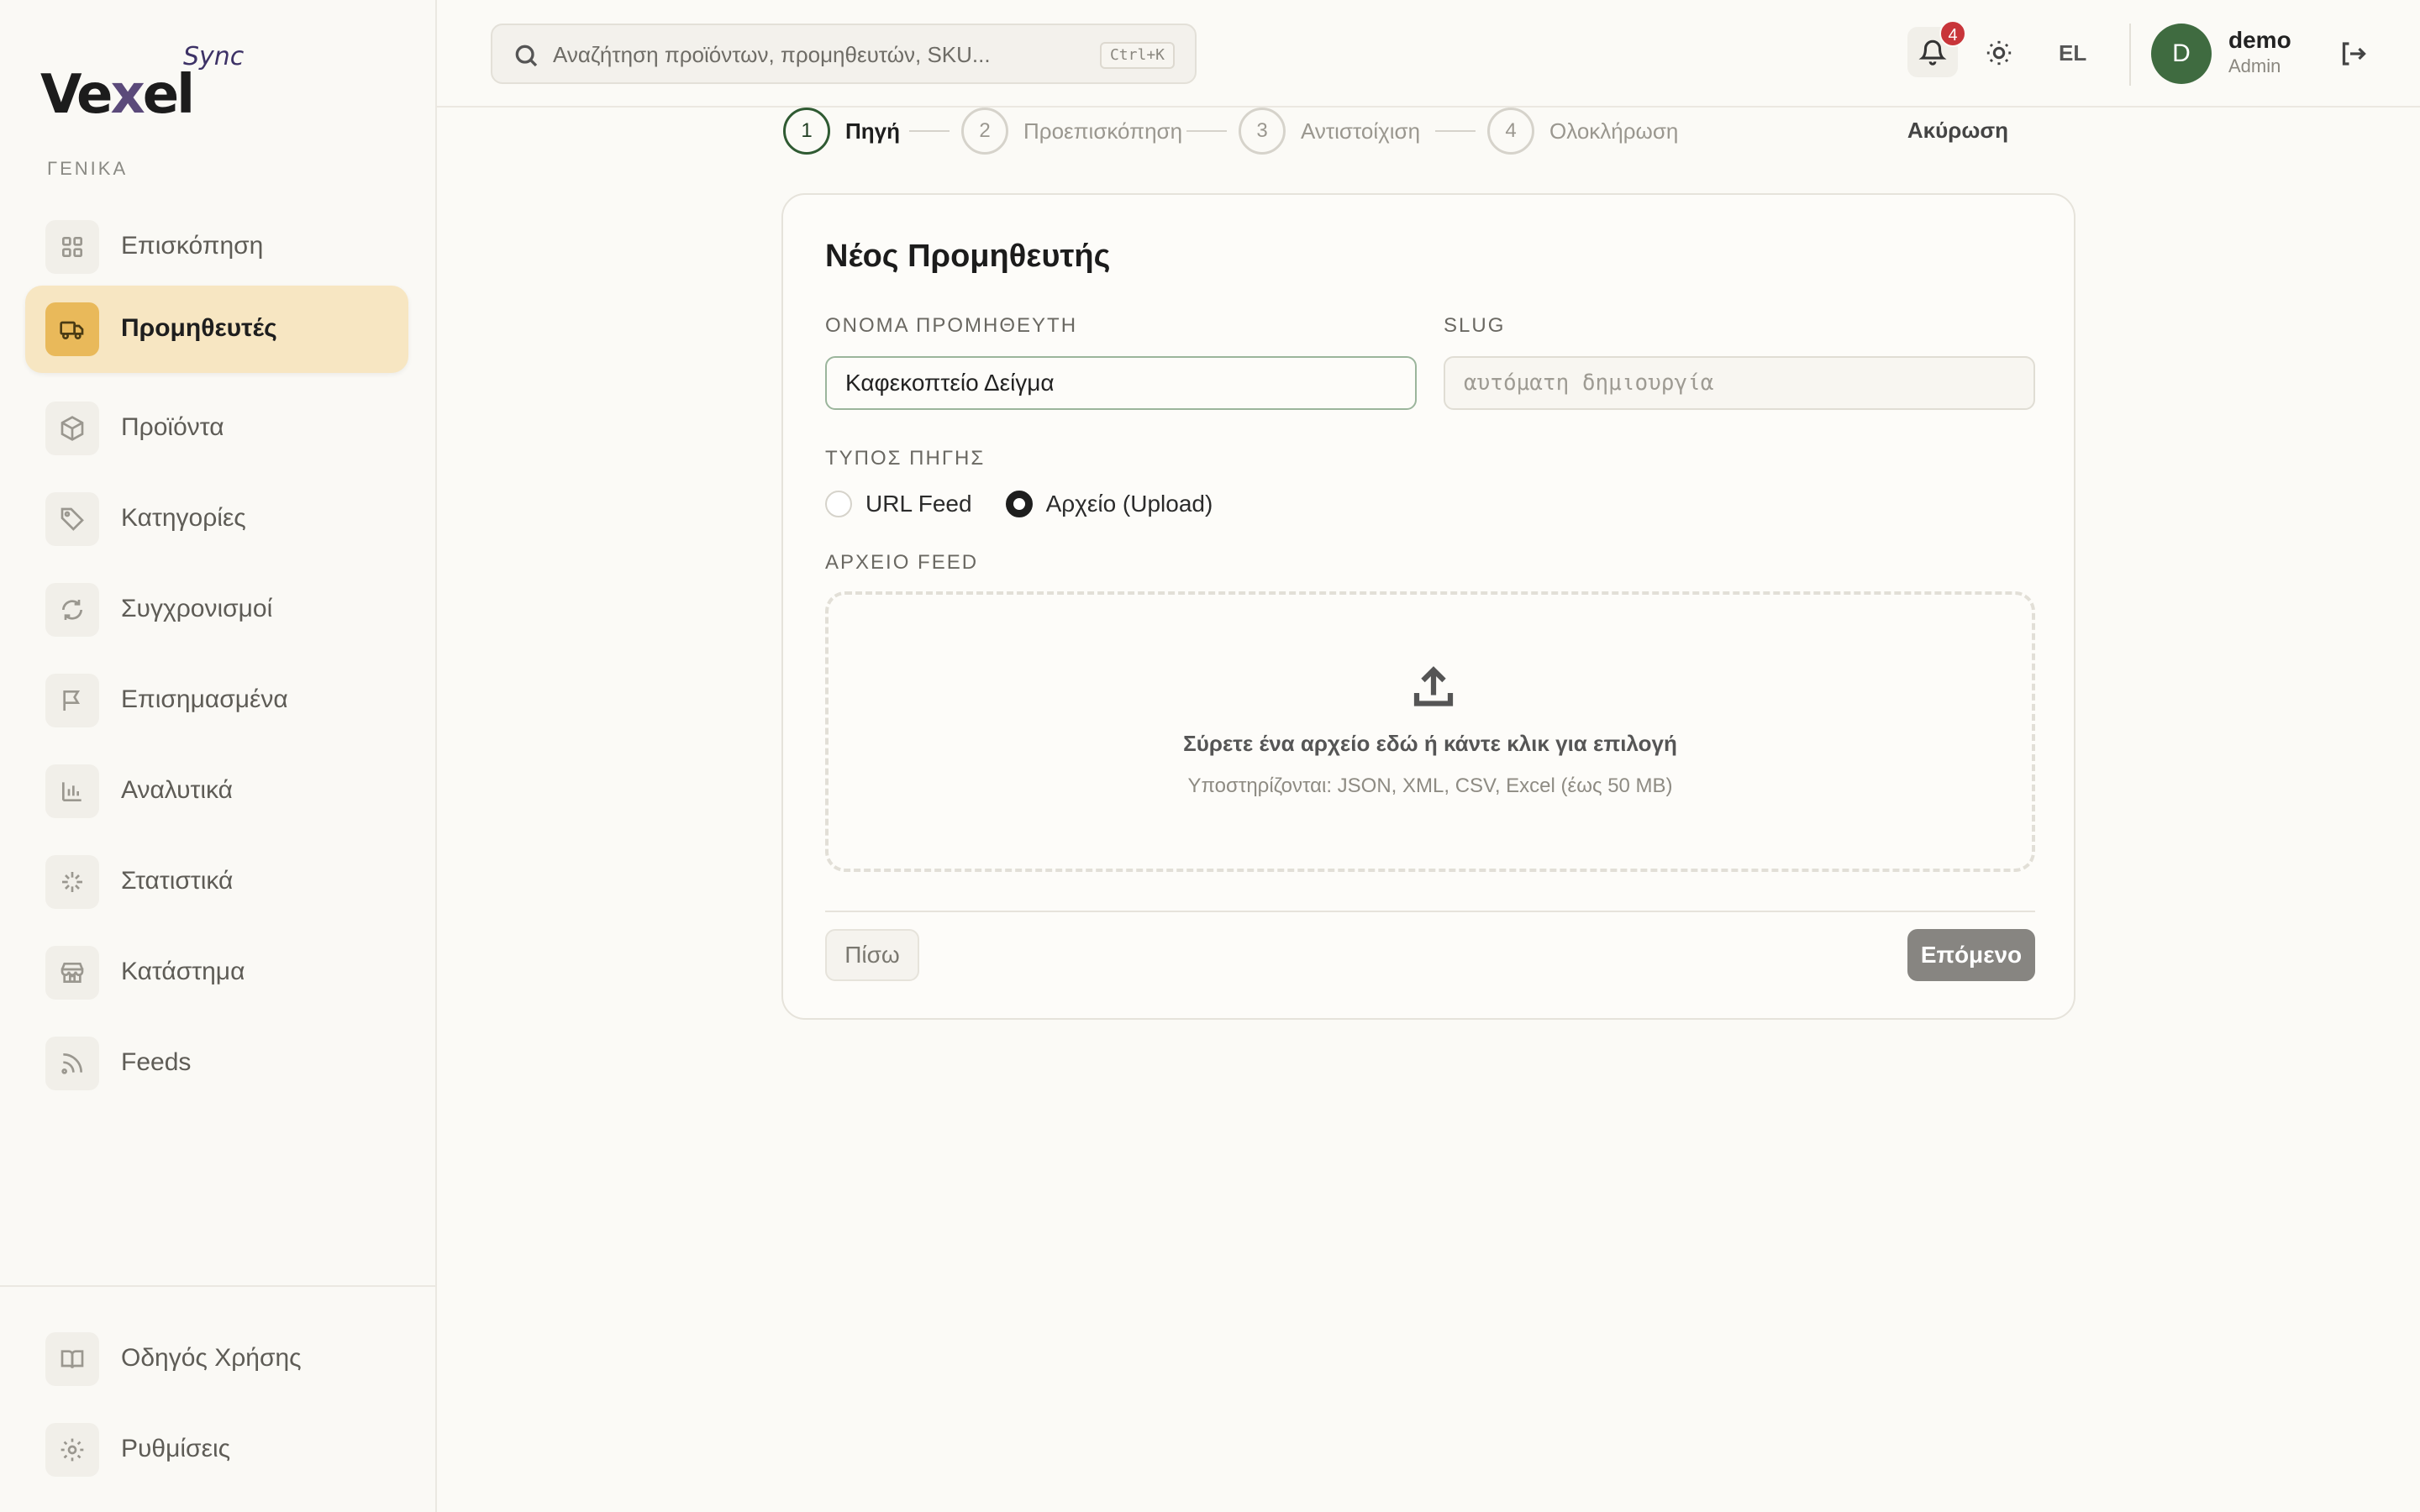 This screenshot has width=2420, height=1512. I want to click on sidebar-item-categories: Κατηγορίες, so click(217, 510).